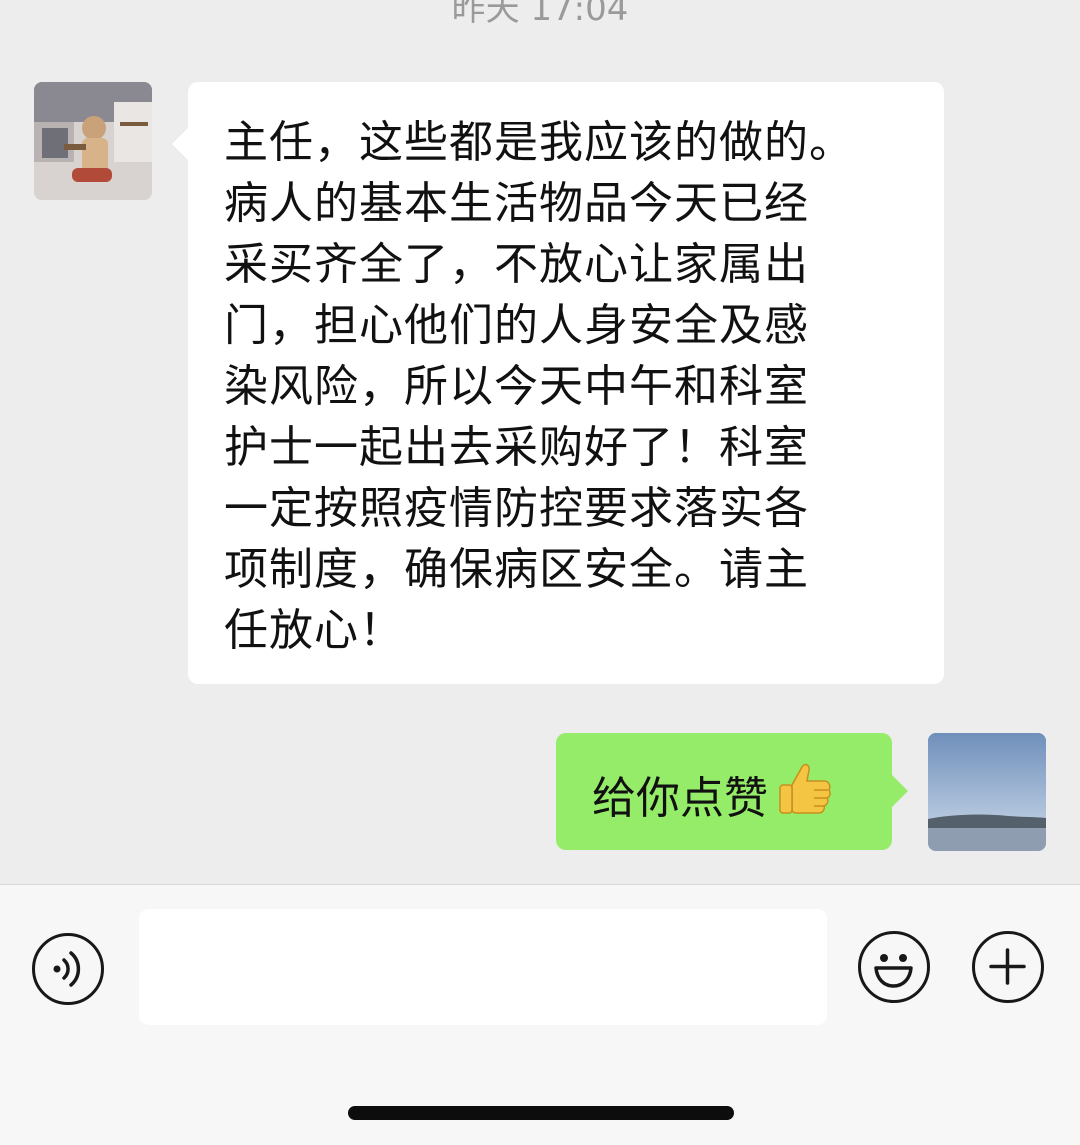 This screenshot has width=1080, height=1145. I want to click on outgoing-message-content: 给你点赞, so click(713, 795).